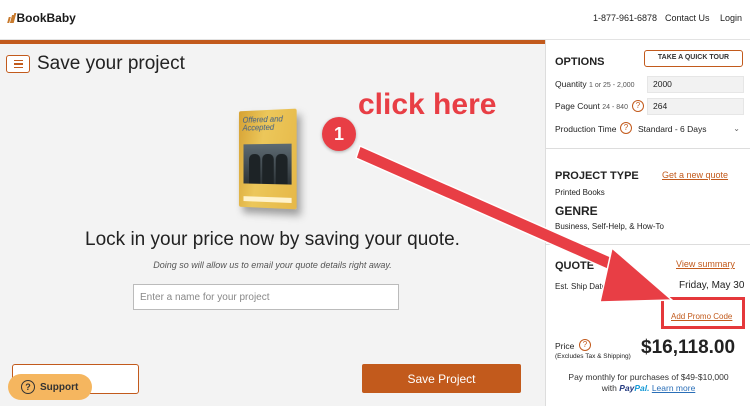 This screenshot has width=750, height=406. I want to click on book-cover-title: Offered and Accepted, so click(262, 123).